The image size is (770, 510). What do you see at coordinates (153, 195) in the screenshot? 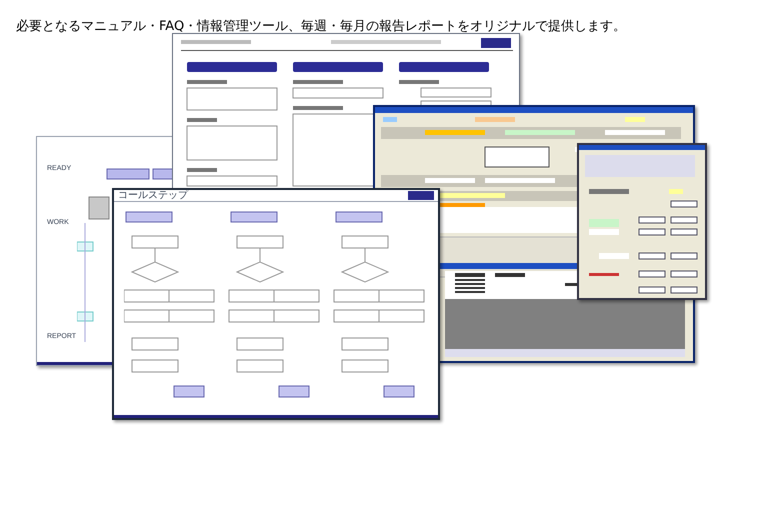
I see `document-title: コールステップ` at bounding box center [153, 195].